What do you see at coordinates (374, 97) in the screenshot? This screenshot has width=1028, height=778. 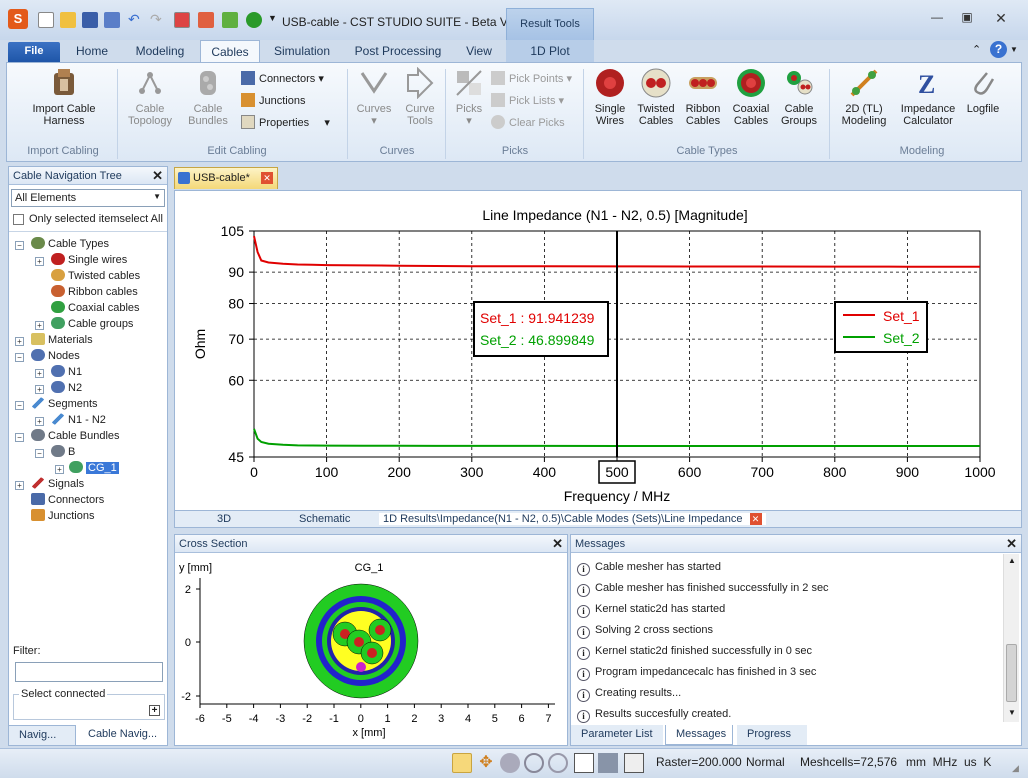 I see `curves-button: Curves ▾` at bounding box center [374, 97].